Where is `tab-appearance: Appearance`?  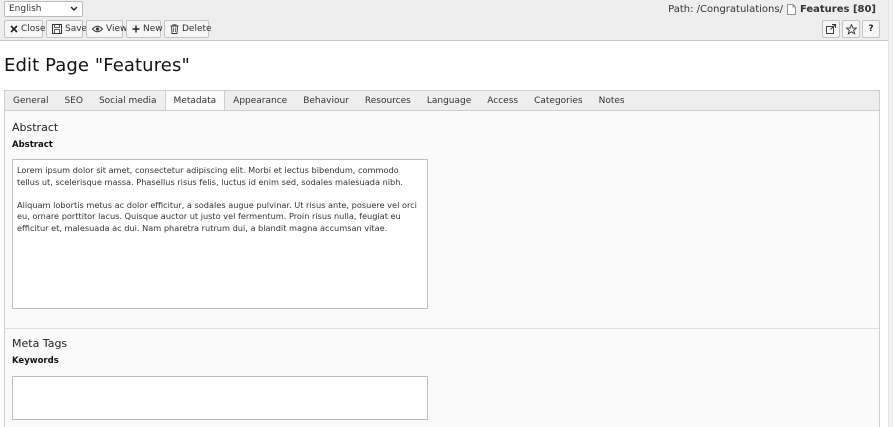 tab-appearance: Appearance is located at coordinates (260, 101).